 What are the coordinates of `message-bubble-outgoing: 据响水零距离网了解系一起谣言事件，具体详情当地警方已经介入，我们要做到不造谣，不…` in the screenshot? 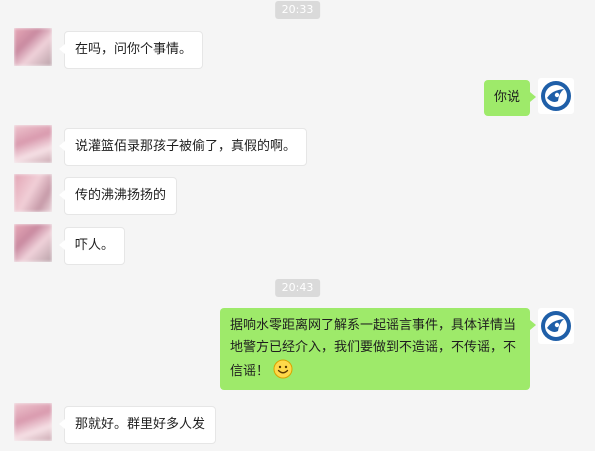 It's located at (378, 349).